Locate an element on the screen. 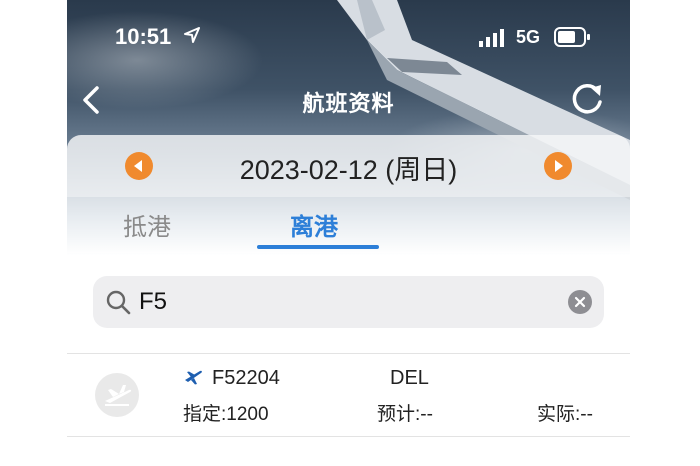 This screenshot has height=466, width=700. clear-search-icon is located at coordinates (580, 302).